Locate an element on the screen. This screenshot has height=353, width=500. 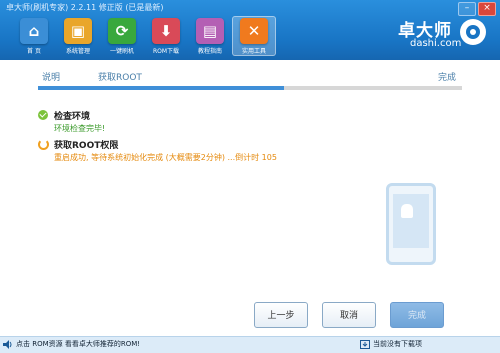
task-title: 获取ROOT权限 is located at coordinates (86, 146).